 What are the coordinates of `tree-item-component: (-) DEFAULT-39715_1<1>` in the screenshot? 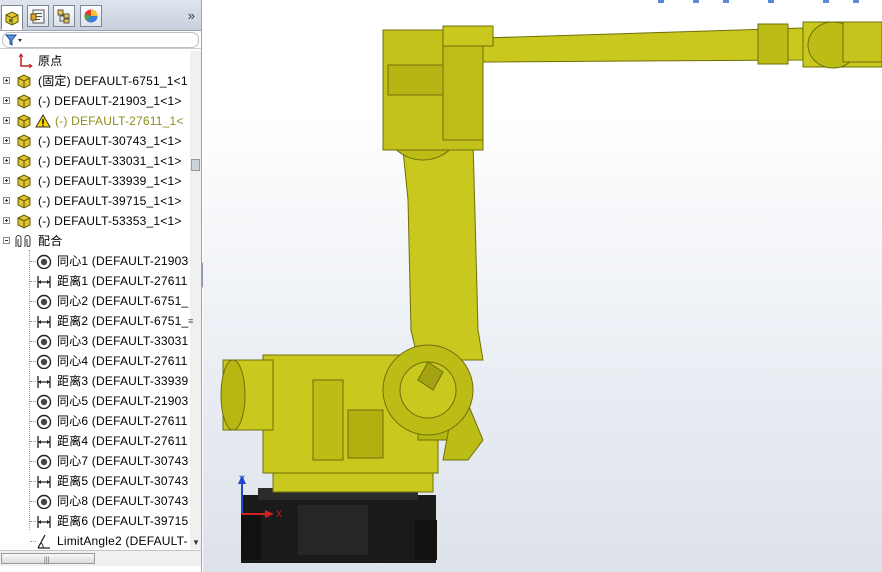 It's located at (95, 201).